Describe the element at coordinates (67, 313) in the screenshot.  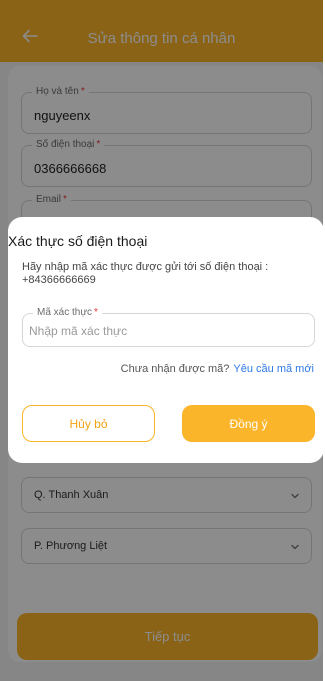
I see `verification-code-label: Mã xác thực *` at that location.